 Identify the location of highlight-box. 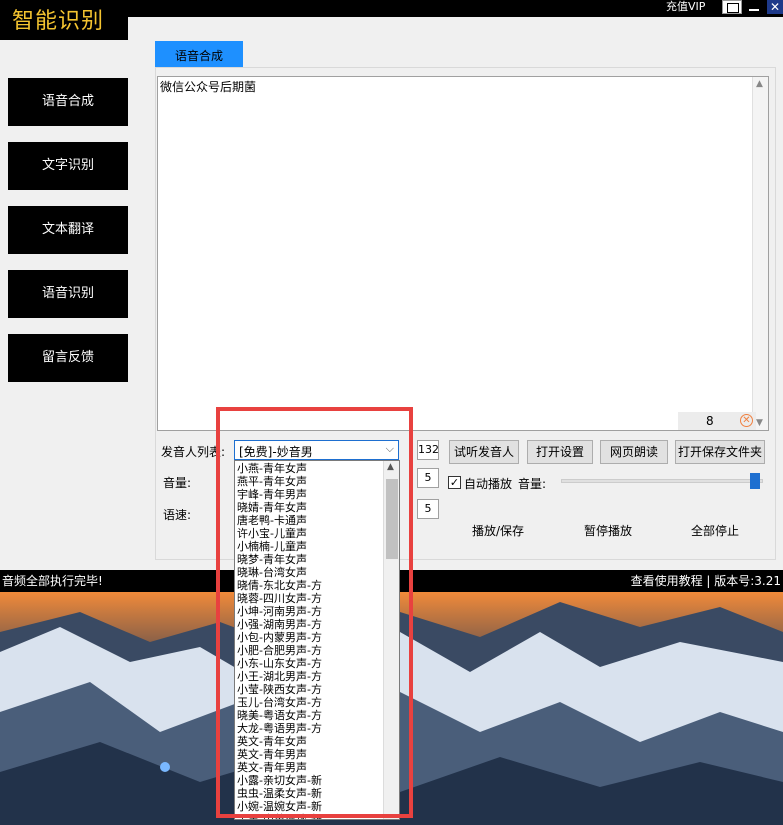
(314, 612).